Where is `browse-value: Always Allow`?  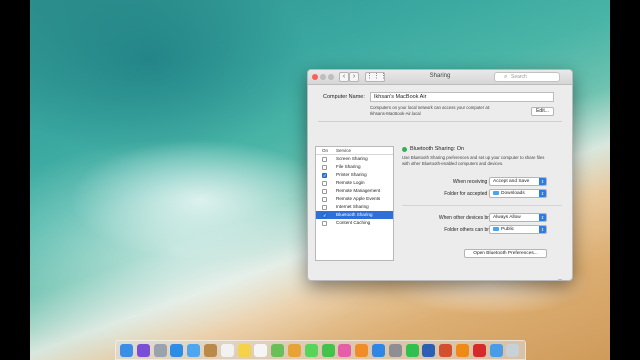
browse-value: Always Allow is located at coordinates (507, 217).